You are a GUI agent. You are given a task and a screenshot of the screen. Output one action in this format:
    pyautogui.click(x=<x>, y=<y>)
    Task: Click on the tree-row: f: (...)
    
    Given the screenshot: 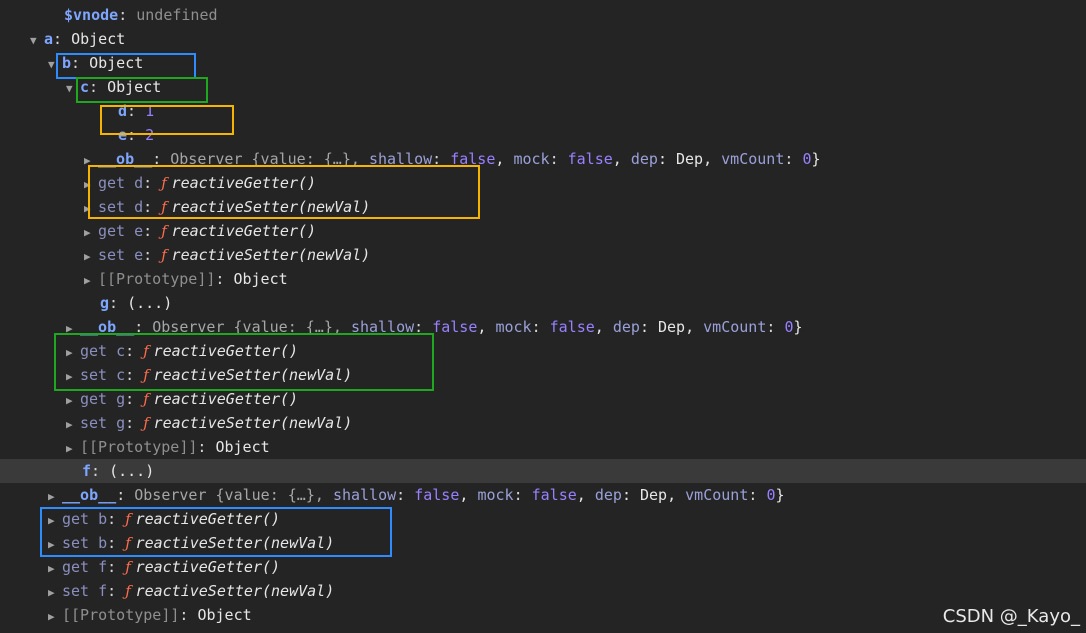 What is the action you would take?
    pyautogui.click(x=543, y=471)
    